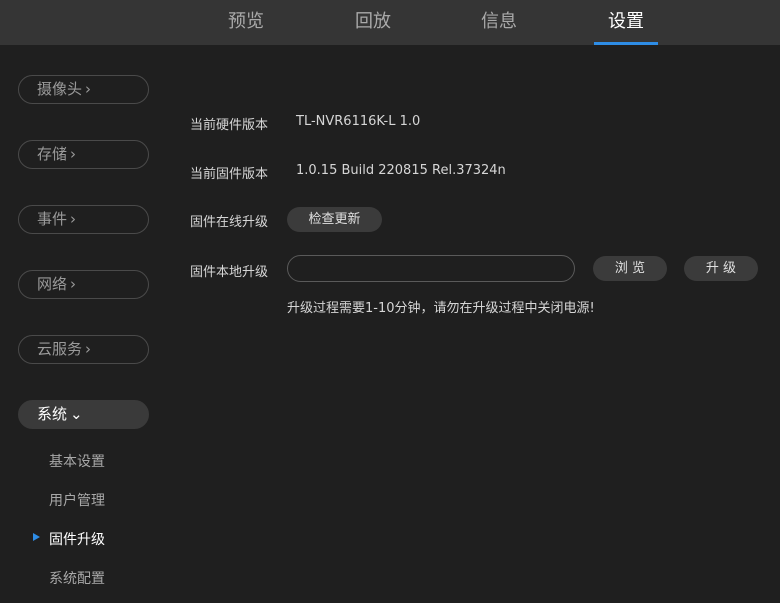  I want to click on sidebar-subitem-firmware-upgrade: 固件升级, so click(77, 539).